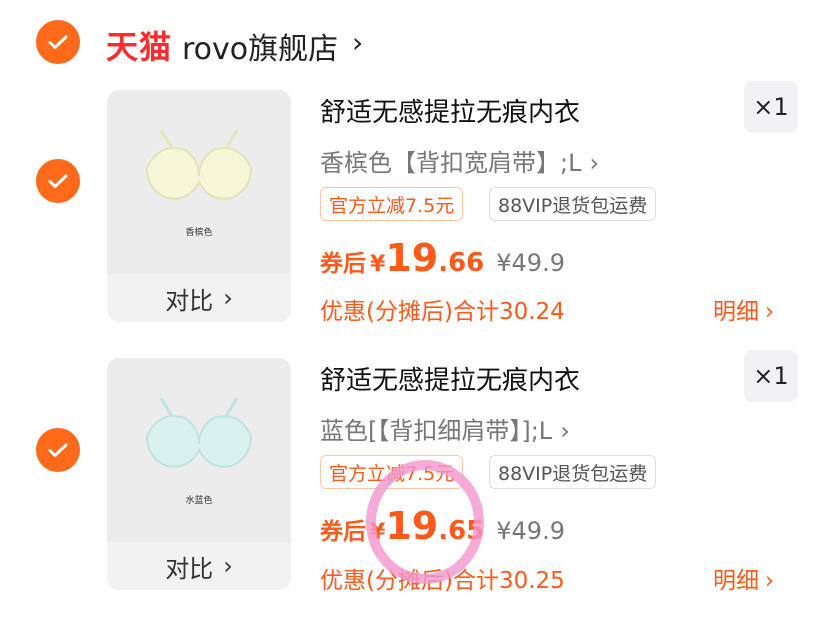 This screenshot has height=617, width=818. Describe the element at coordinates (199, 501) in the screenshot. I see `thumb-label: 水蓝色` at that location.